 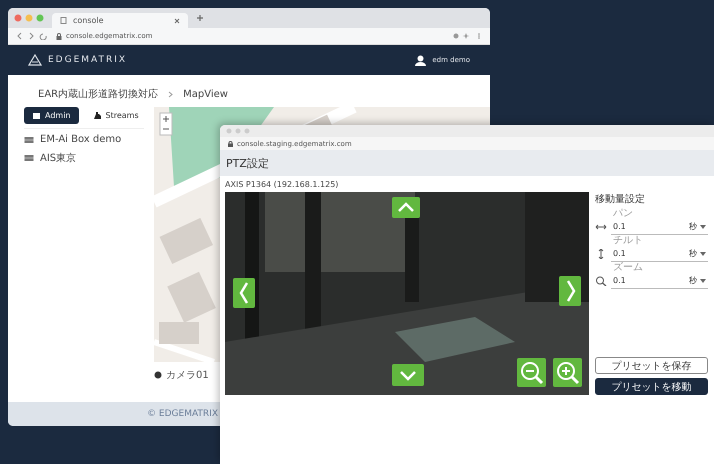 I want to click on pan-right-button, so click(x=570, y=291).